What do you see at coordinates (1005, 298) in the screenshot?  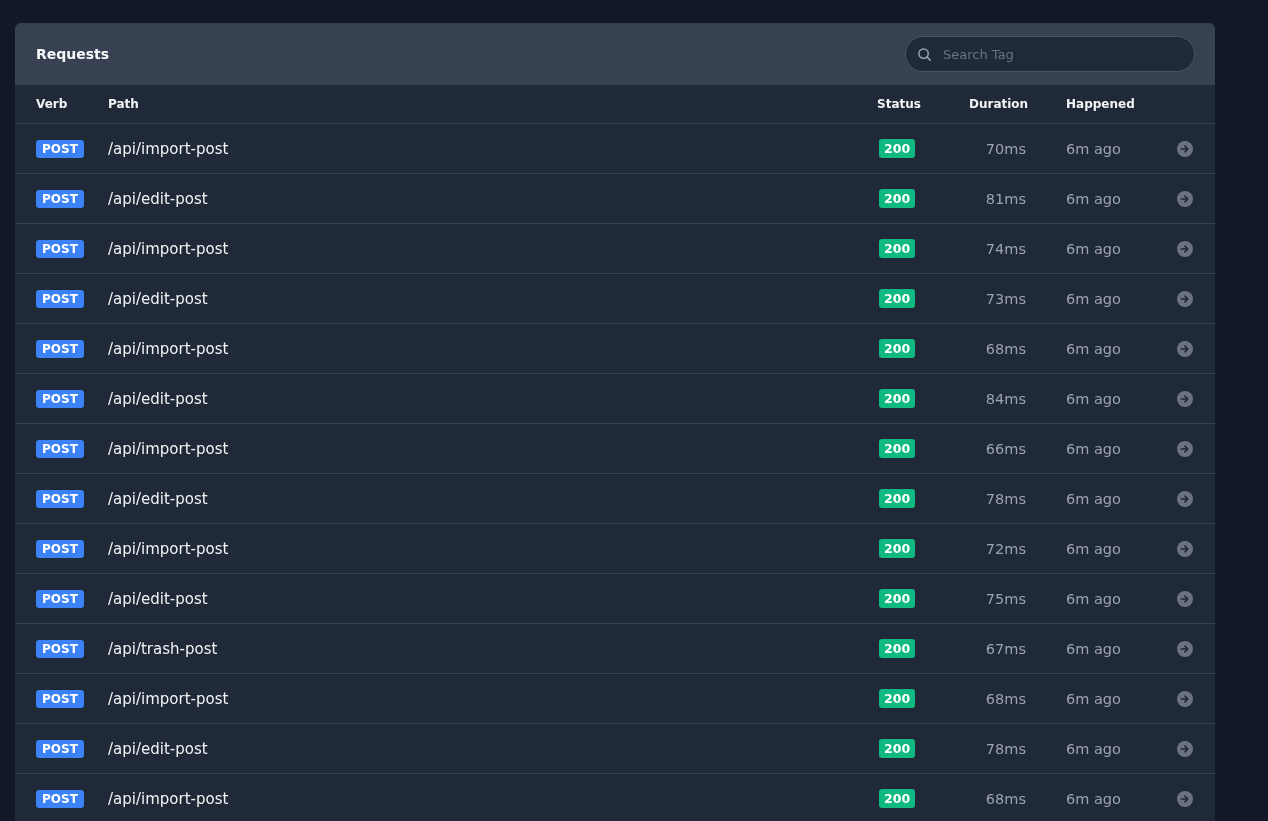 I see `duration-cell-text: 73ms` at bounding box center [1005, 298].